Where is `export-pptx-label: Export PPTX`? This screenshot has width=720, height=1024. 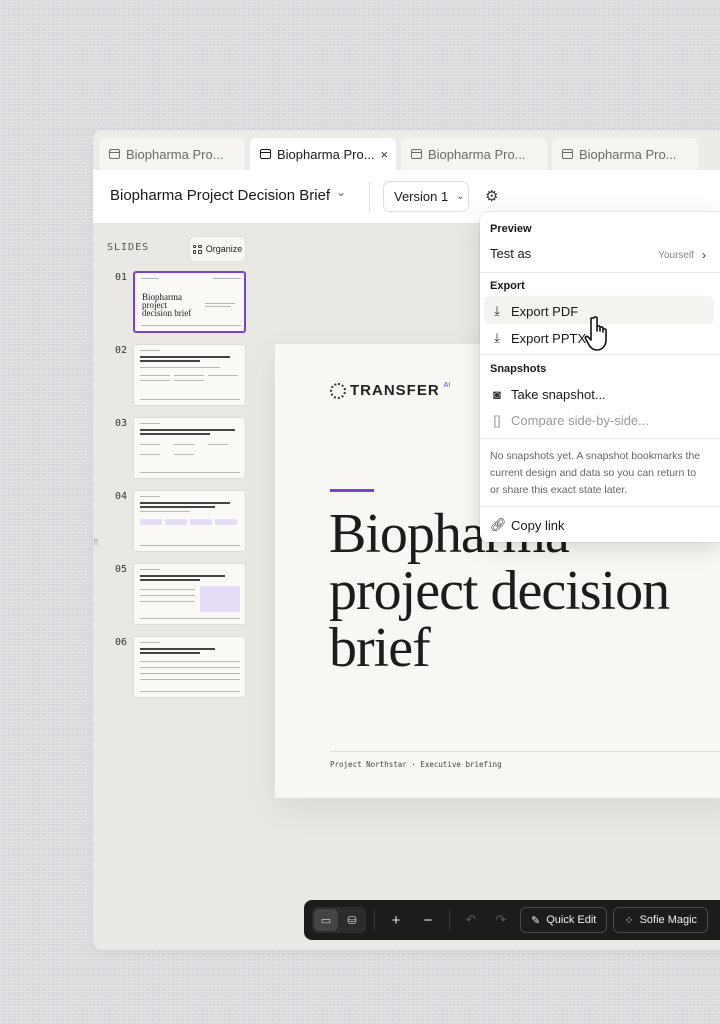
export-pptx-label: Export PPTX is located at coordinates (549, 338).